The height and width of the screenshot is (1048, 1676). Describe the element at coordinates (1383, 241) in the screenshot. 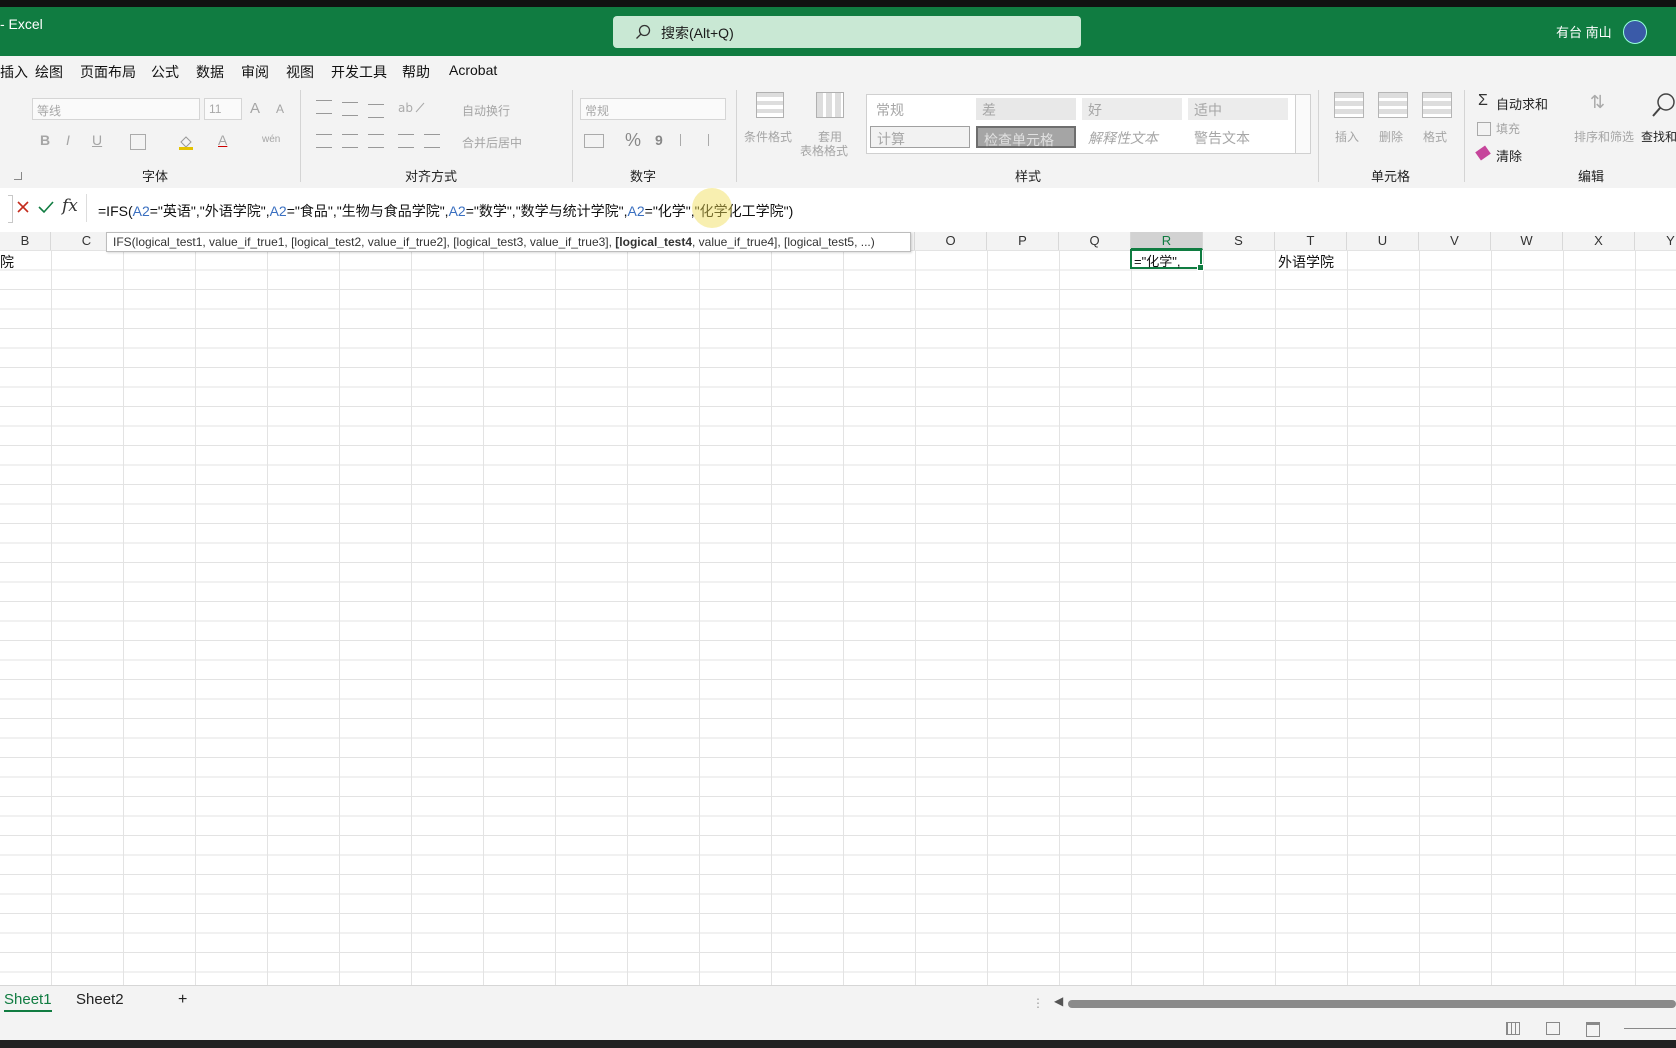

I see `column-header-u: U` at that location.